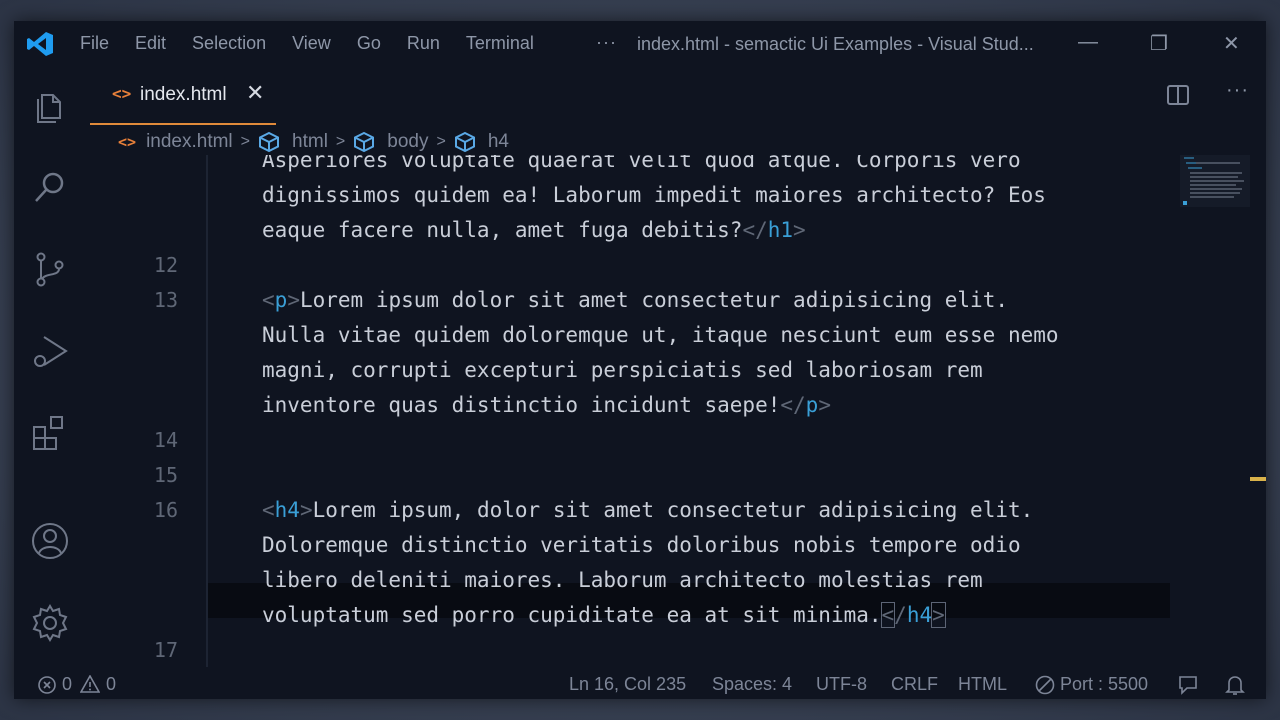 Image resolution: width=1280 pixels, height=720 pixels. I want to click on html-tag-name: h1, so click(780, 230).